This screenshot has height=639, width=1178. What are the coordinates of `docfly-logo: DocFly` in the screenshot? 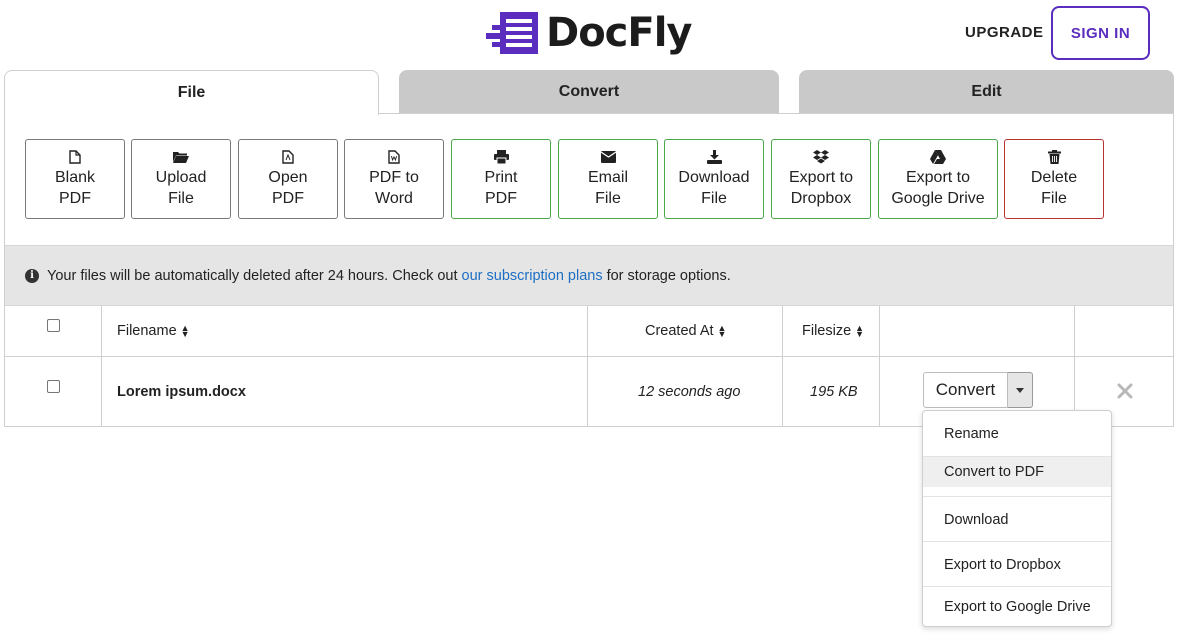 It's located at (589, 33).